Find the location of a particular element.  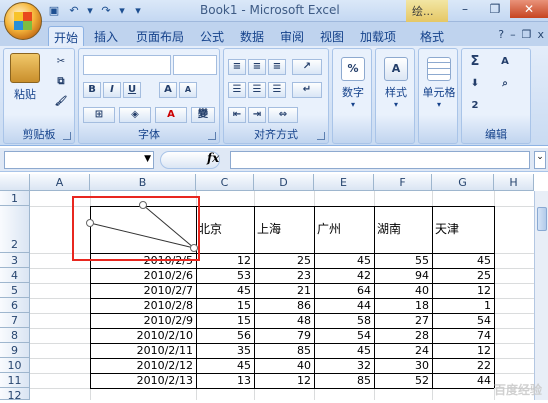

underline-button: U is located at coordinates (132, 90).